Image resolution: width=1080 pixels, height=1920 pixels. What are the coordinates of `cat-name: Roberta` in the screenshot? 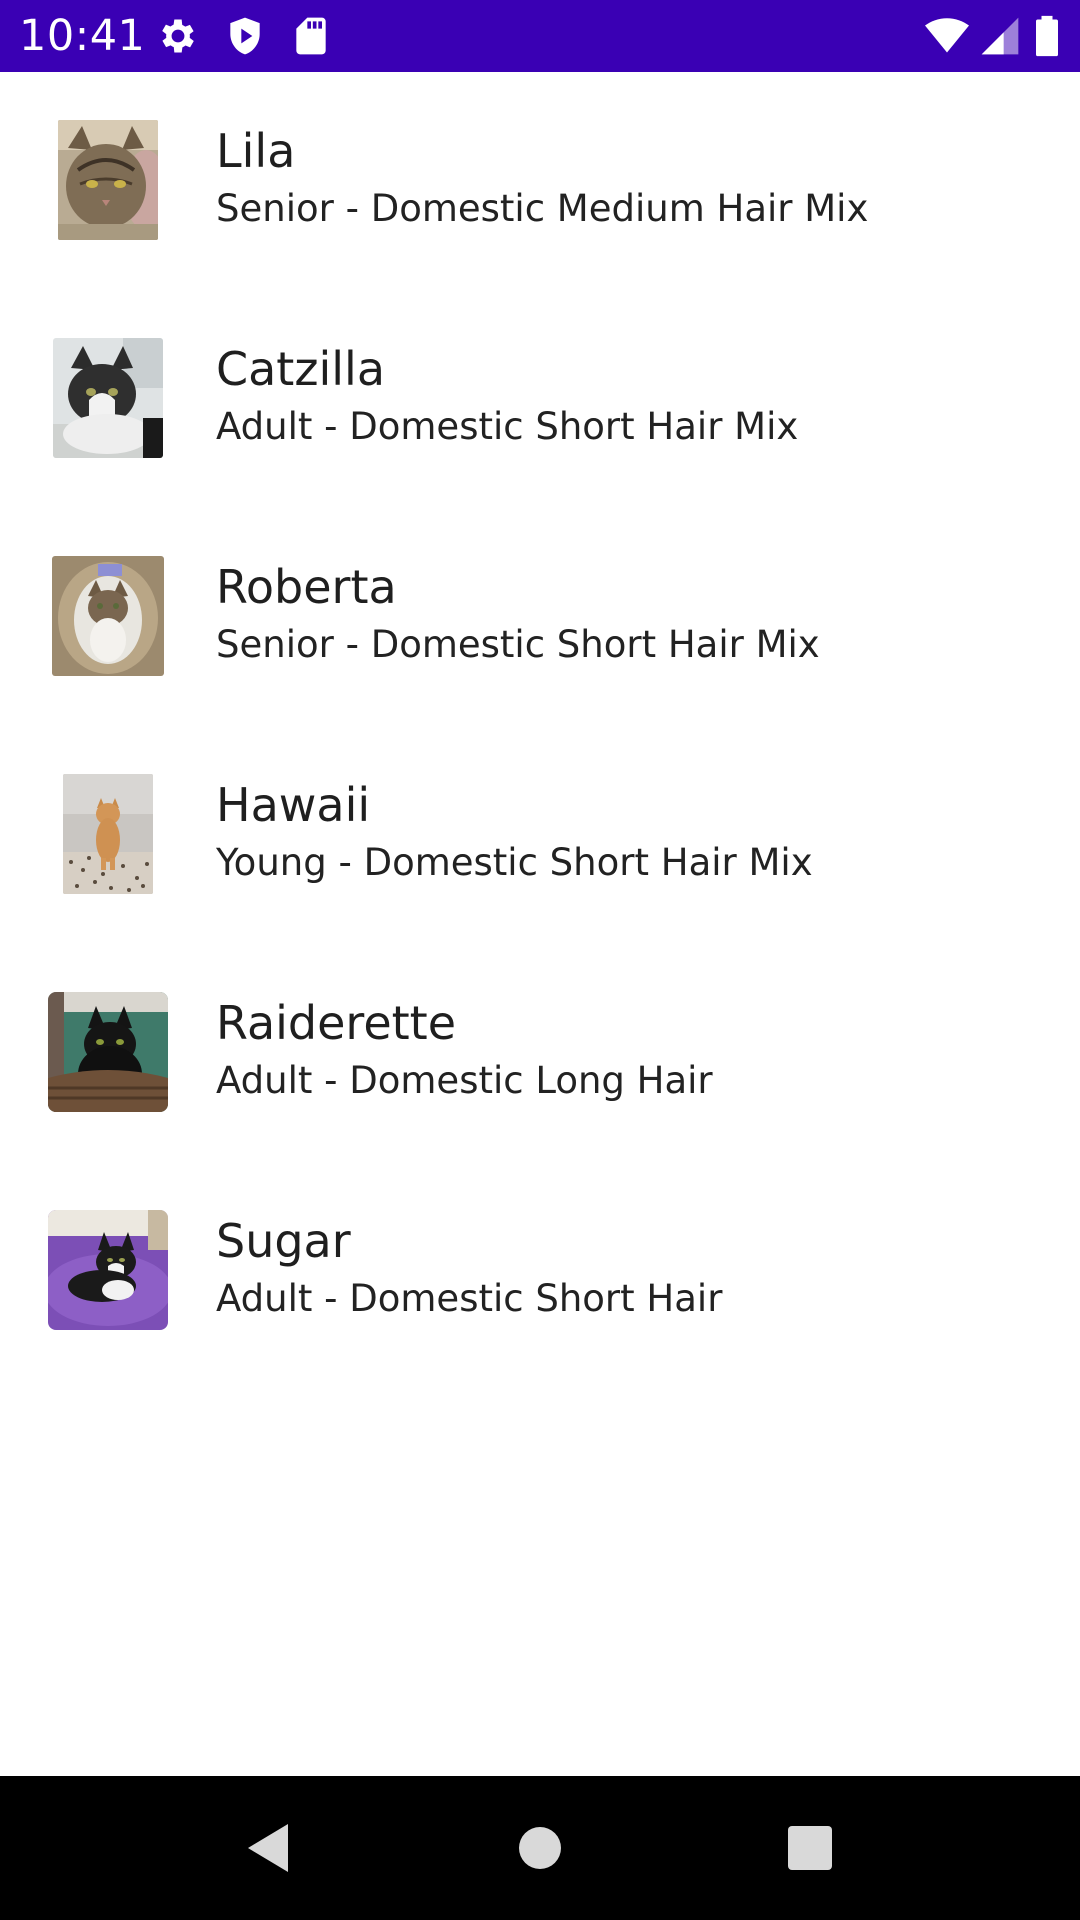 It's located at (306, 587).